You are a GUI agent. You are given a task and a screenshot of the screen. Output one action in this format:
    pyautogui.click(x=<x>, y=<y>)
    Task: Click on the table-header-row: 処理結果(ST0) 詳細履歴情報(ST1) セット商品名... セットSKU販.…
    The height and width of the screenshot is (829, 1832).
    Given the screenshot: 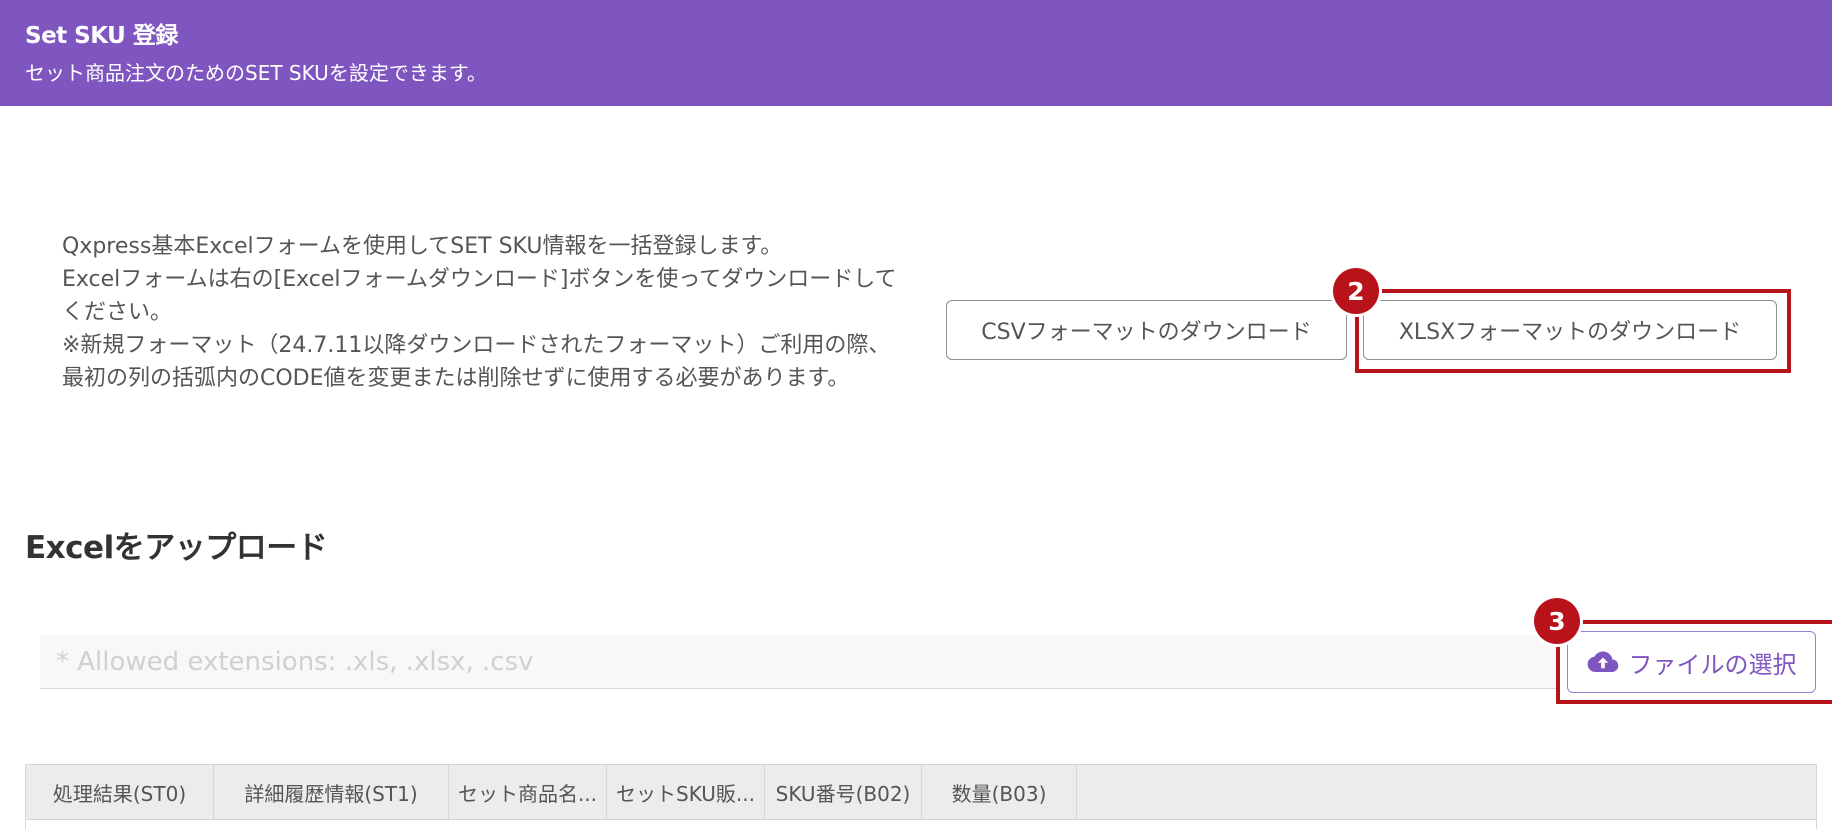 What is the action you would take?
    pyautogui.click(x=921, y=792)
    